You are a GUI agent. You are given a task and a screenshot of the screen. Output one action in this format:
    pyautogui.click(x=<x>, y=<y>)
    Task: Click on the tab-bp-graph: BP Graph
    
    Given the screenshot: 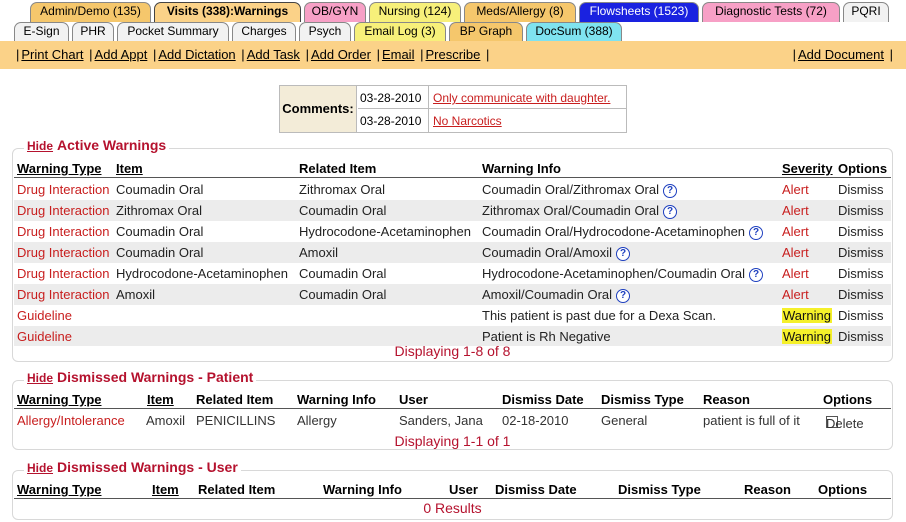 What is the action you would take?
    pyautogui.click(x=486, y=32)
    